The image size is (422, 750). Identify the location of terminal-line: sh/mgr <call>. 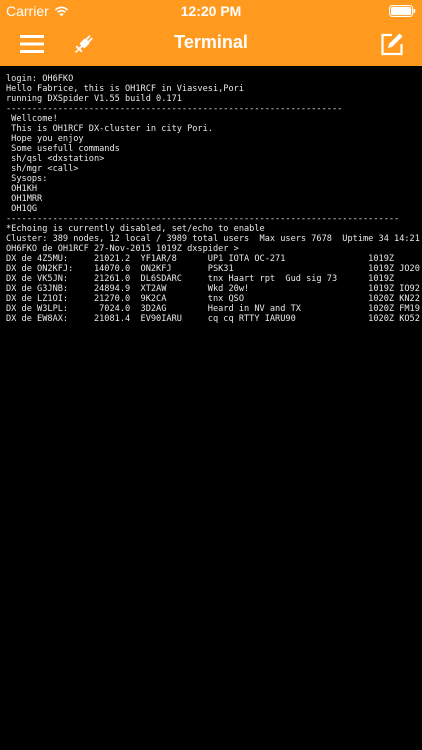
(42, 169).